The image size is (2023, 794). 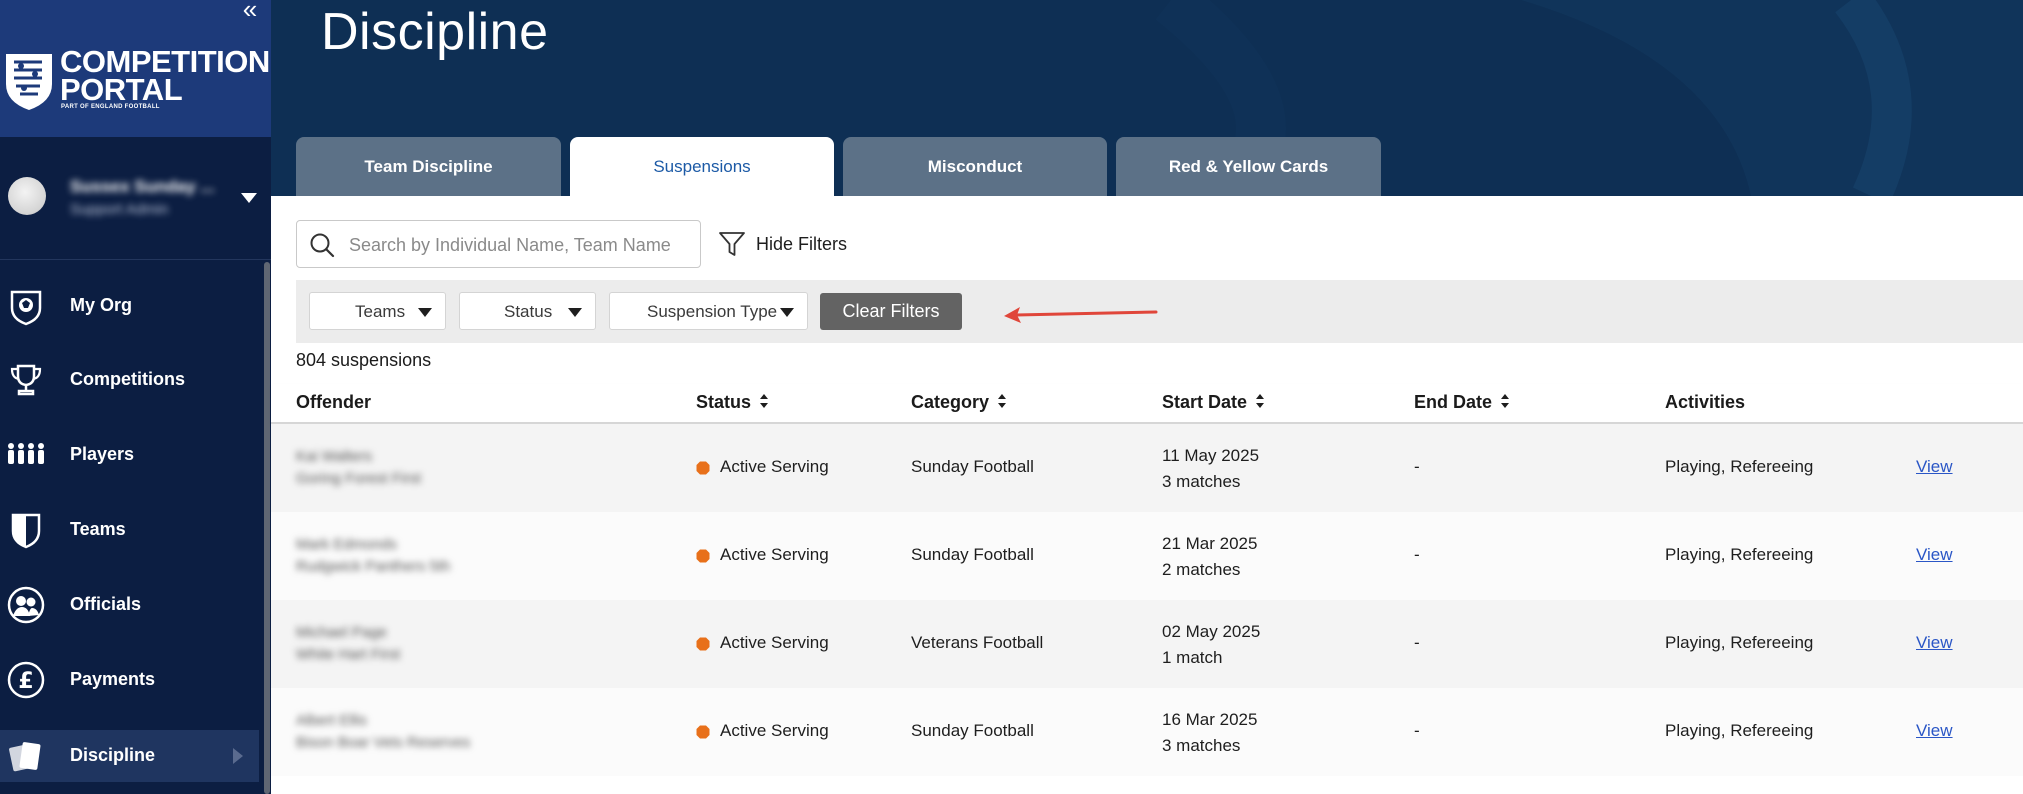 I want to click on logo-subline: PART OF ENGLAND FOOTBALL, so click(x=110, y=107).